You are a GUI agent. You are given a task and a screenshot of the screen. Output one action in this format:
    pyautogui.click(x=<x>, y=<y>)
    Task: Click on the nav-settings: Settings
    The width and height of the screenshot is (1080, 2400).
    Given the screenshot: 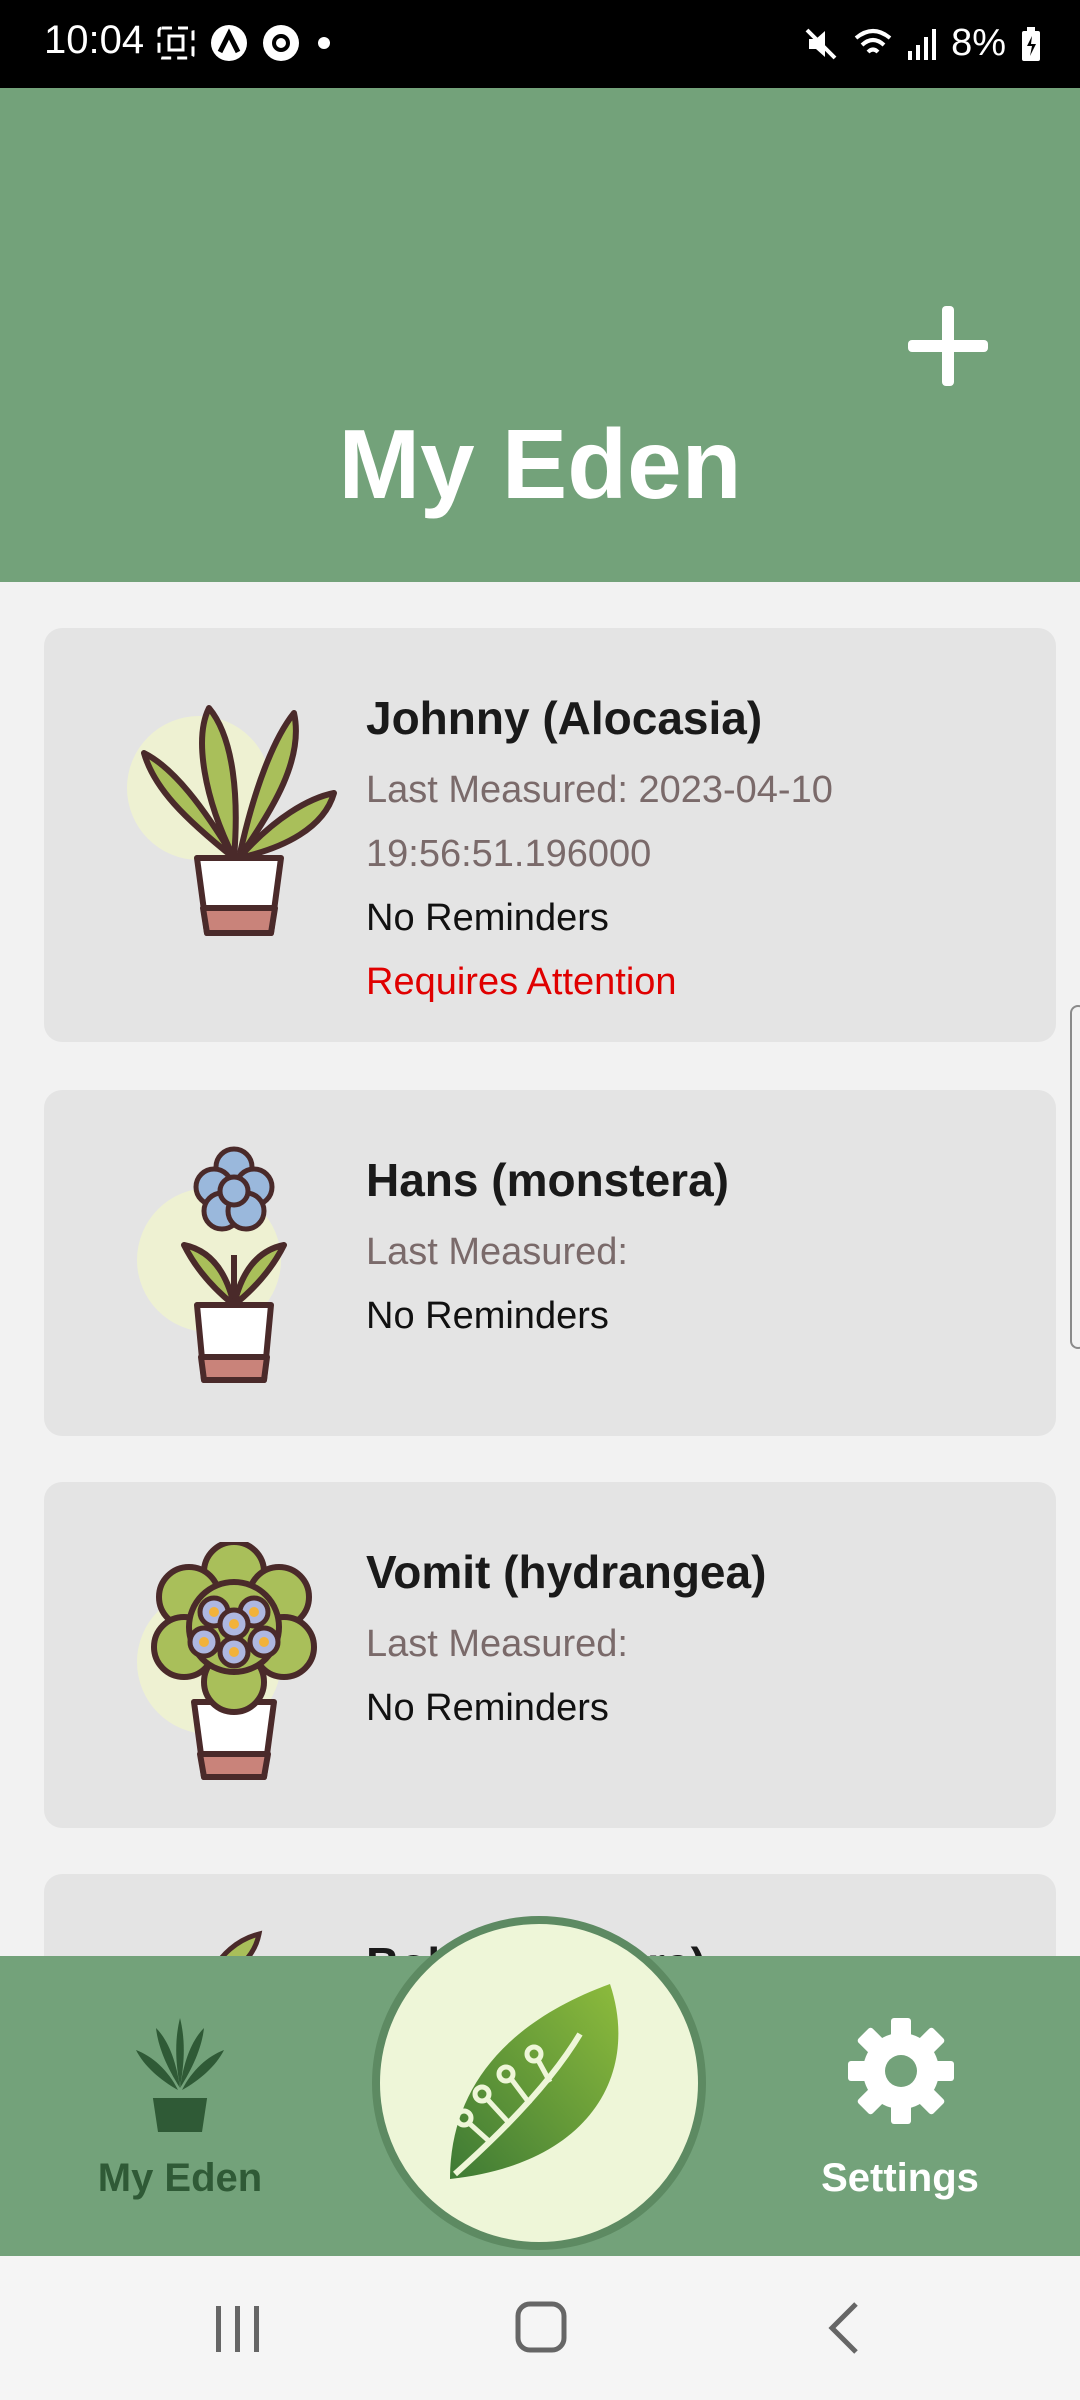 What is the action you would take?
    pyautogui.click(x=900, y=2121)
    